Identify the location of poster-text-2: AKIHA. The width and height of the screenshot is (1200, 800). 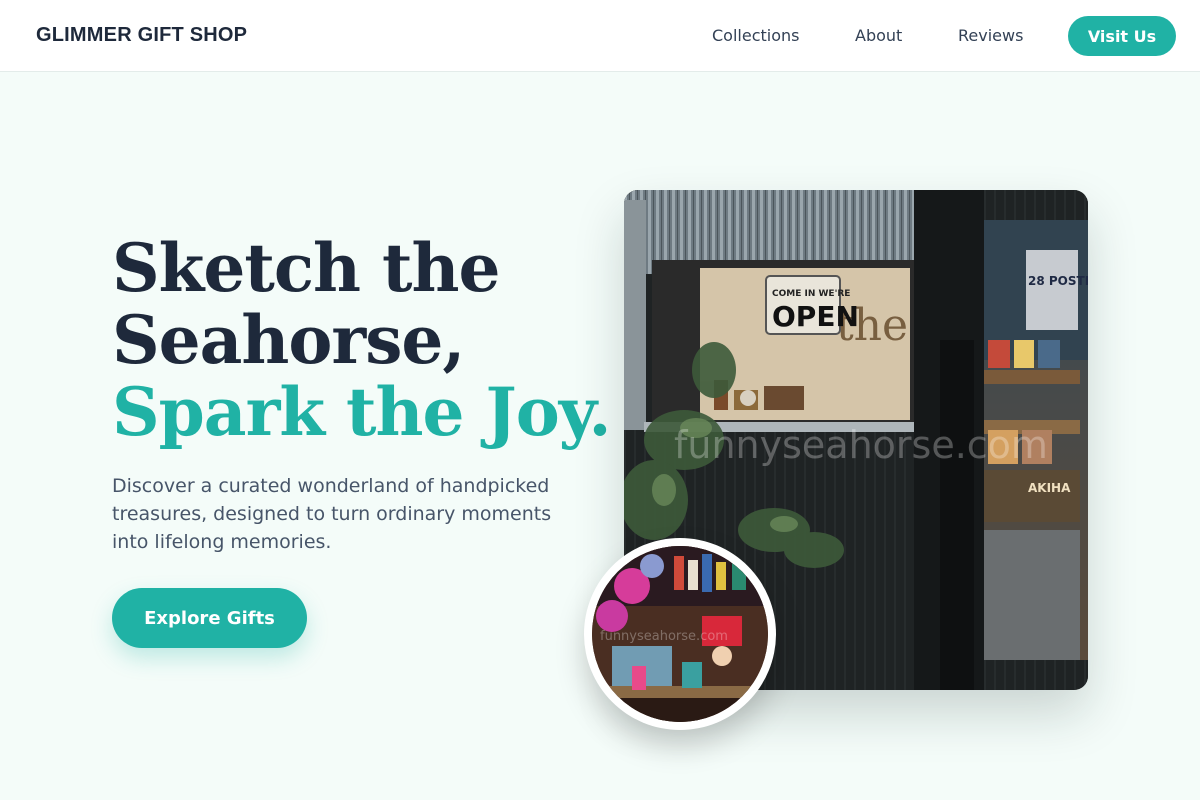
(1049, 488).